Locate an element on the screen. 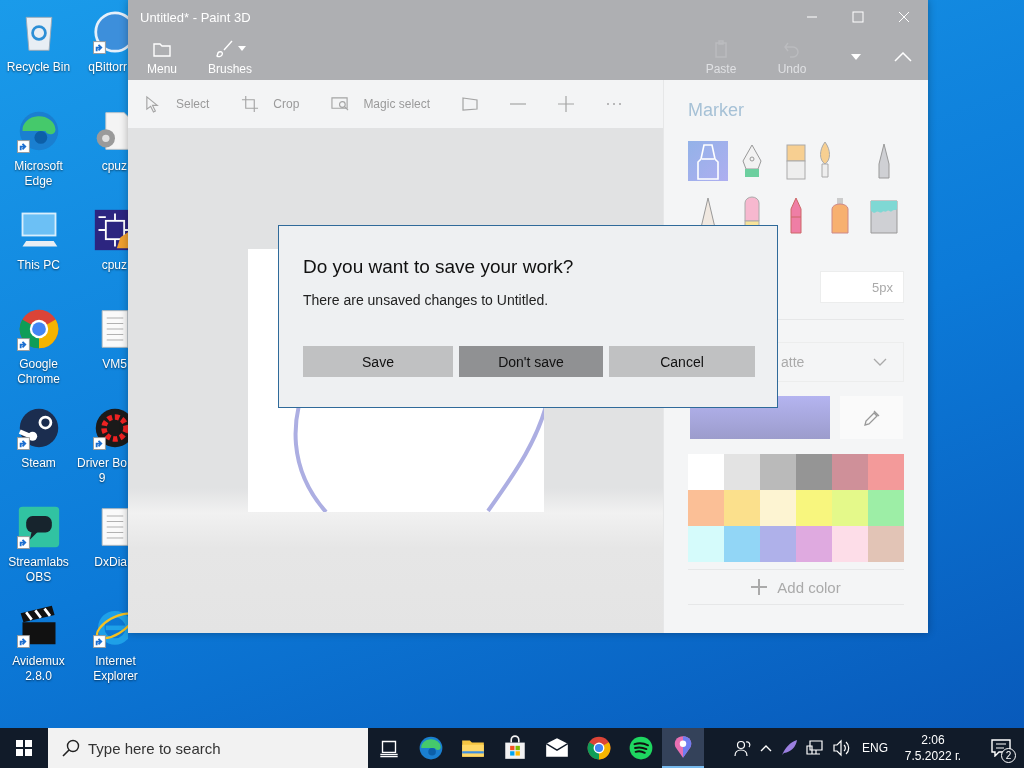 The height and width of the screenshot is (768, 1024). app-logo-icon is located at coordinates (110, 32).